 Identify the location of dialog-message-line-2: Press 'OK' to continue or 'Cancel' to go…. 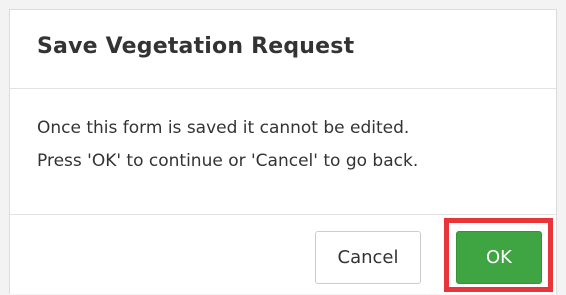
(228, 161).